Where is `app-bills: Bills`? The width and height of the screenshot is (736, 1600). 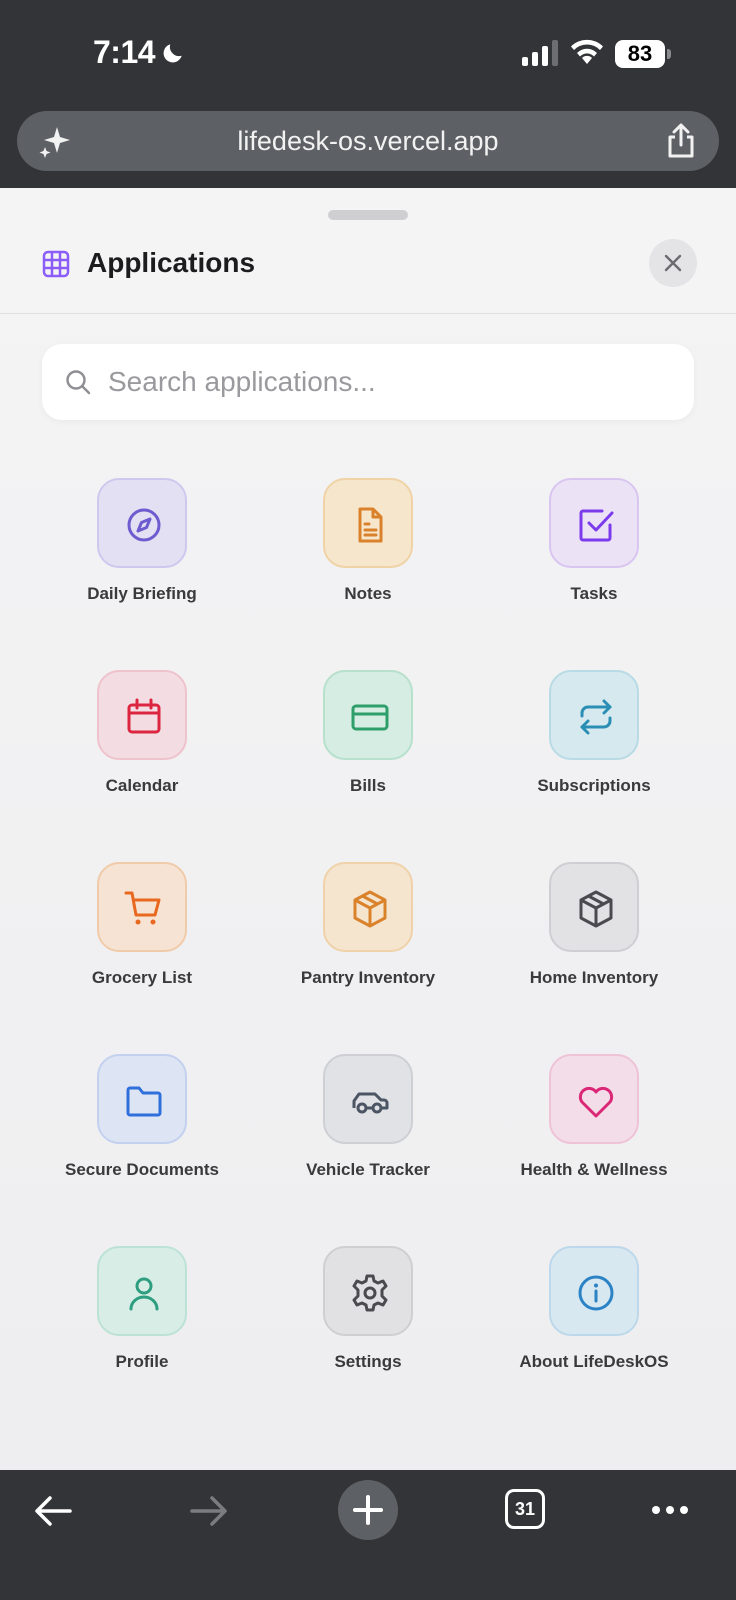
app-bills: Bills is located at coordinates (368, 750).